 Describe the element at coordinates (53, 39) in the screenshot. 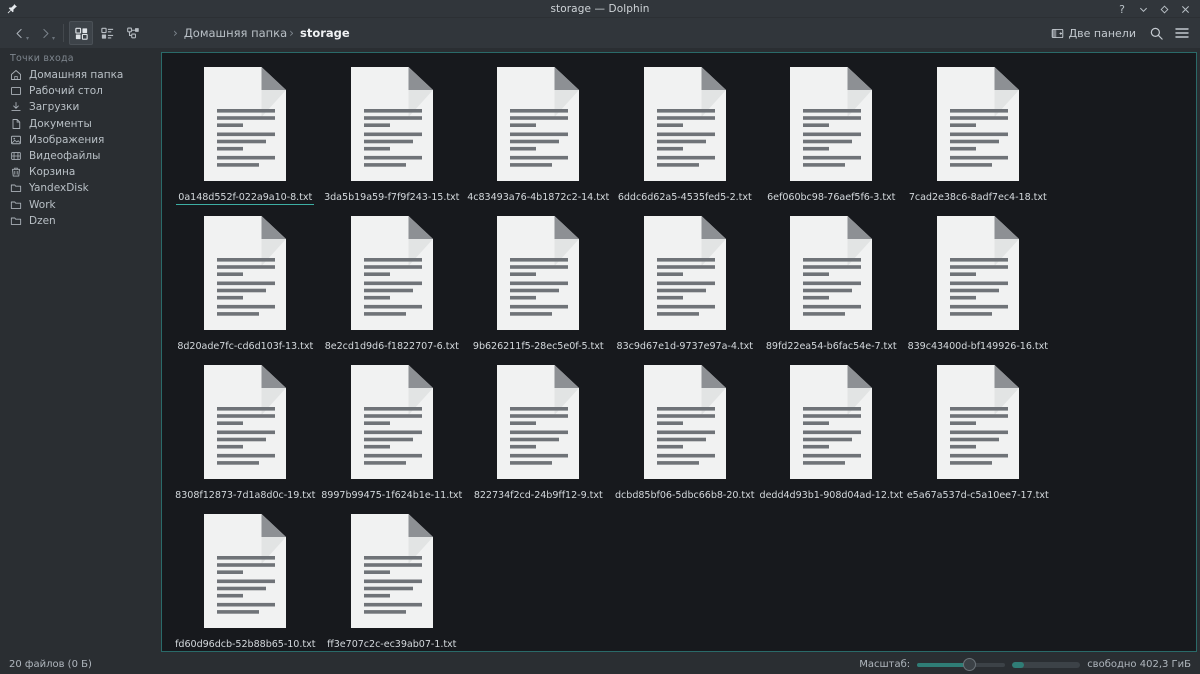

I see `forward-dropdown-caret: ▾` at that location.